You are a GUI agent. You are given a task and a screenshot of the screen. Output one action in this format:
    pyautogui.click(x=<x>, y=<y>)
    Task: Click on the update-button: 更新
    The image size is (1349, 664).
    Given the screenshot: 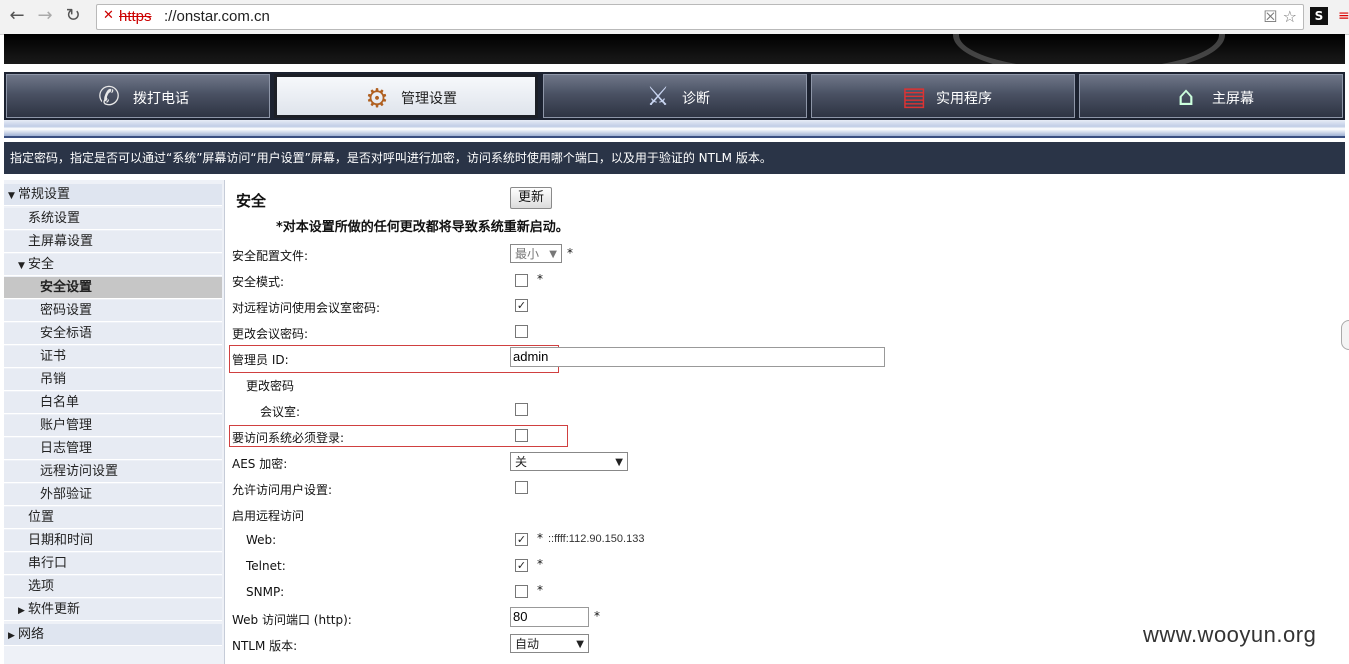 What is the action you would take?
    pyautogui.click(x=531, y=198)
    